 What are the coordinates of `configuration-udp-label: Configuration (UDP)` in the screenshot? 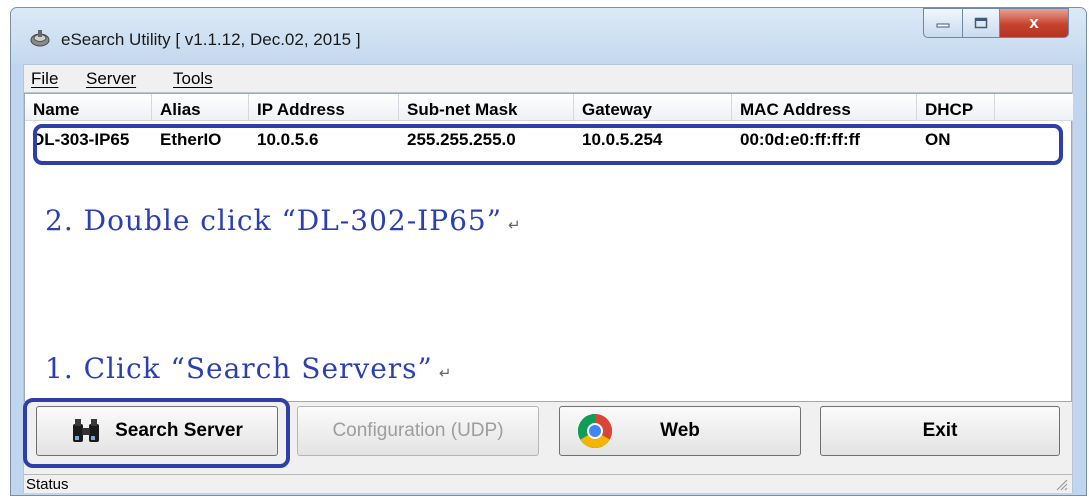 It's located at (418, 430).